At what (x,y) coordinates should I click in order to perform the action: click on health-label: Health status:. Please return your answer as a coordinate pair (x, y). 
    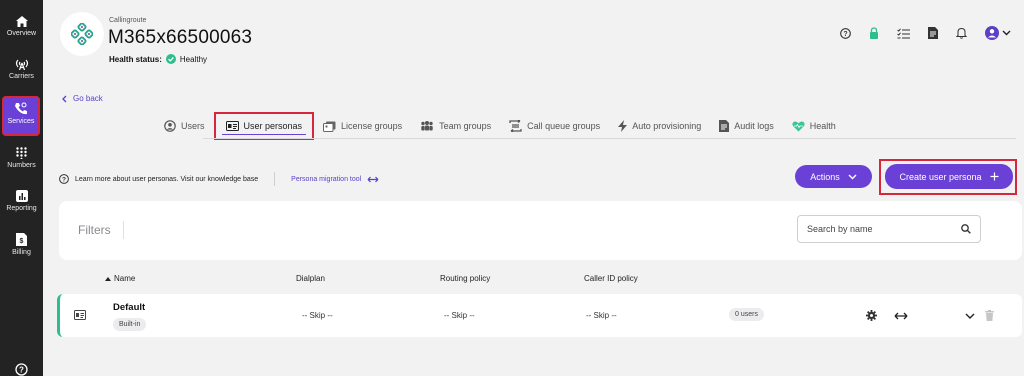
    Looking at the image, I should click on (135, 59).